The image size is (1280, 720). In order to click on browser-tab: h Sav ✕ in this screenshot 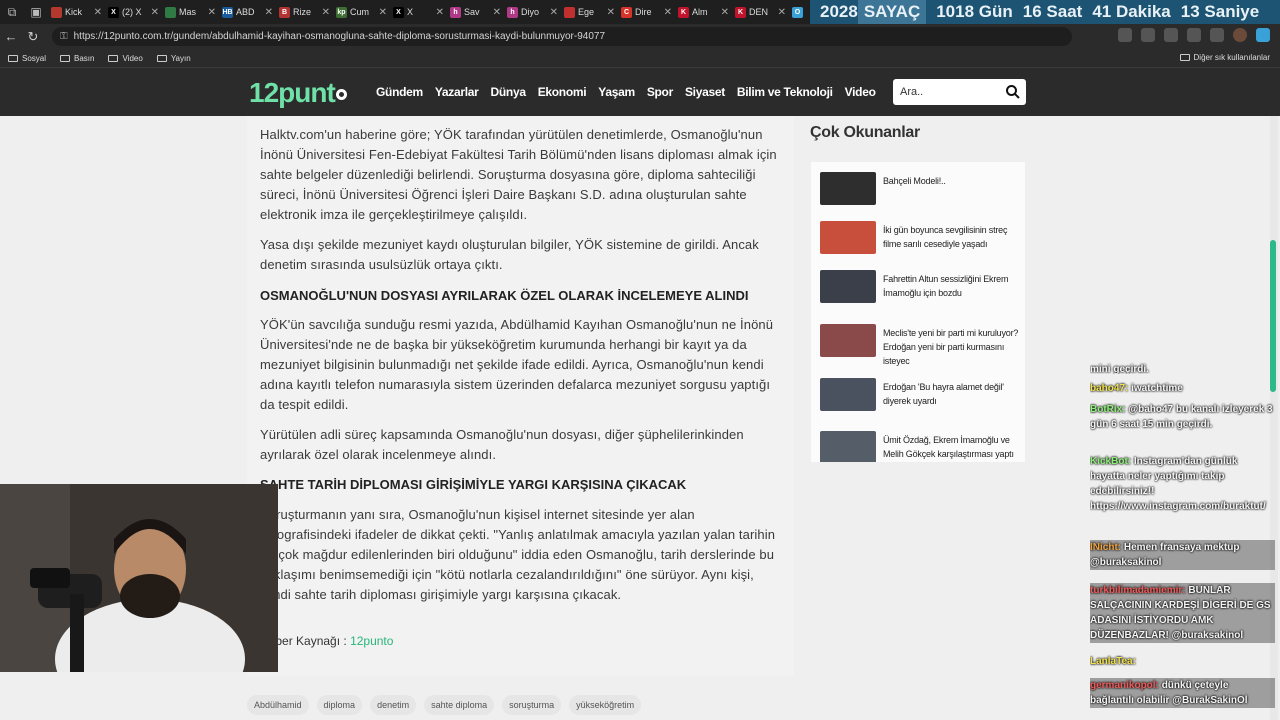, I will do `click(475, 12)`.